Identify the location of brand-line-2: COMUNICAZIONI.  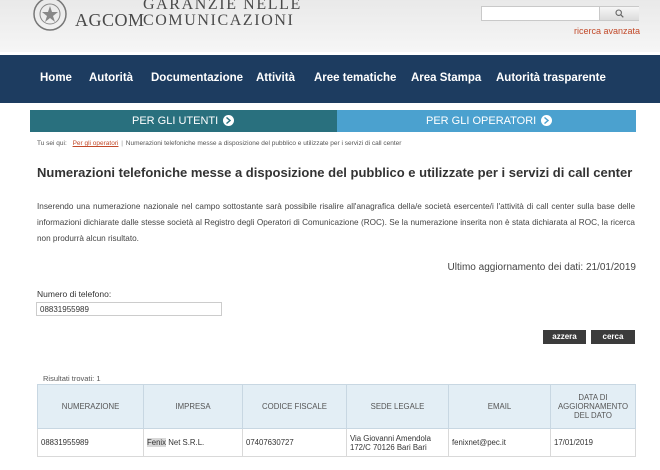
(219, 20).